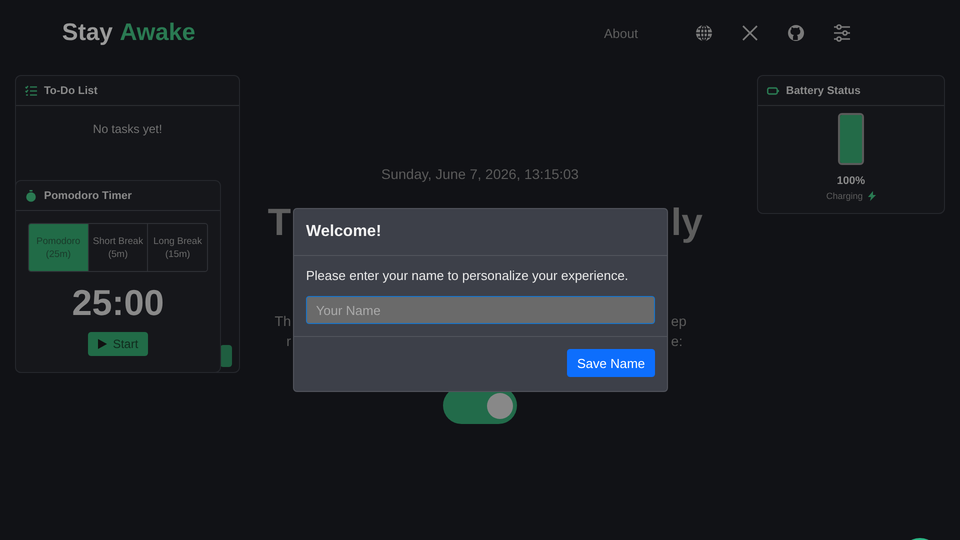 The image size is (960, 540). What do you see at coordinates (282, 321) in the screenshot?
I see `text-fragment: Th` at bounding box center [282, 321].